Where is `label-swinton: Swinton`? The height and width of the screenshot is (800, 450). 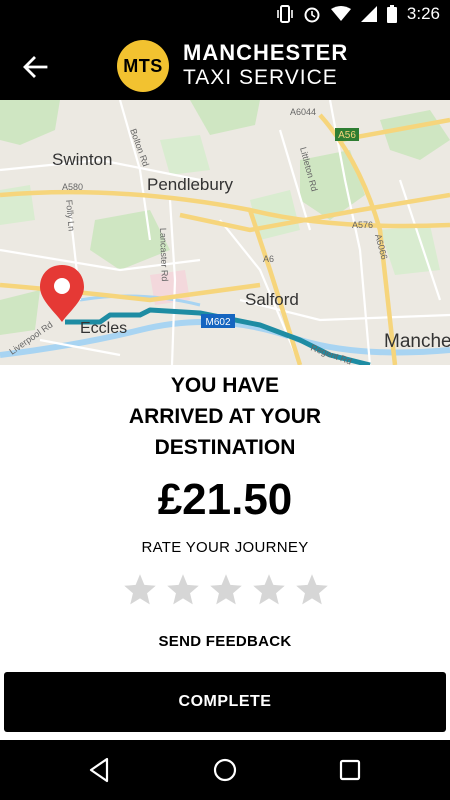 label-swinton: Swinton is located at coordinates (82, 159).